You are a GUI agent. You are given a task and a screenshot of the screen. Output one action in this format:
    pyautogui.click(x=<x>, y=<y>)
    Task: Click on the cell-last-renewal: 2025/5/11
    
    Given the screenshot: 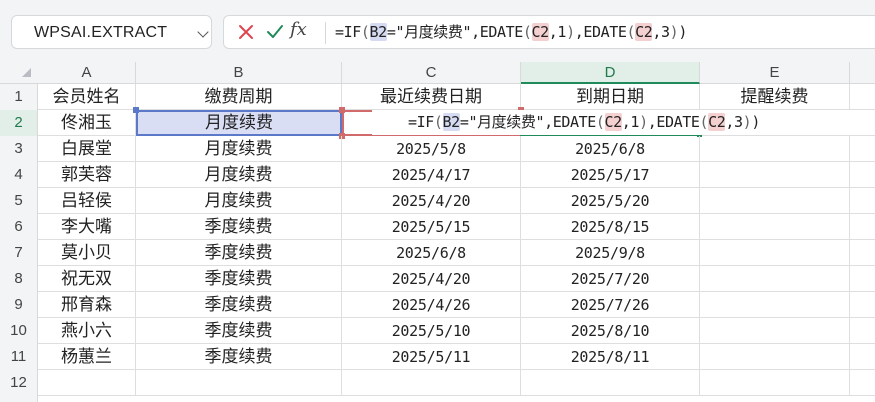 What is the action you would take?
    pyautogui.click(x=431, y=357)
    